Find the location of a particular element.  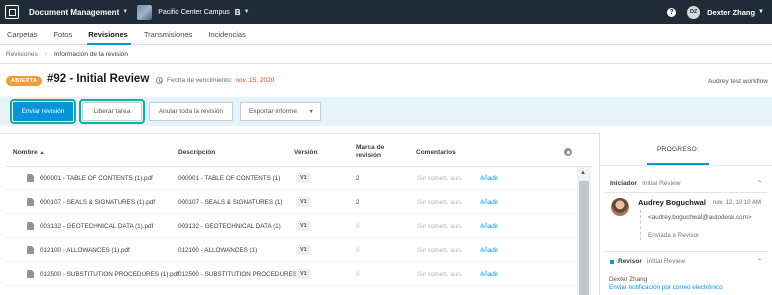

project-selector: Pacific Center Campus is located at coordinates (194, 12).